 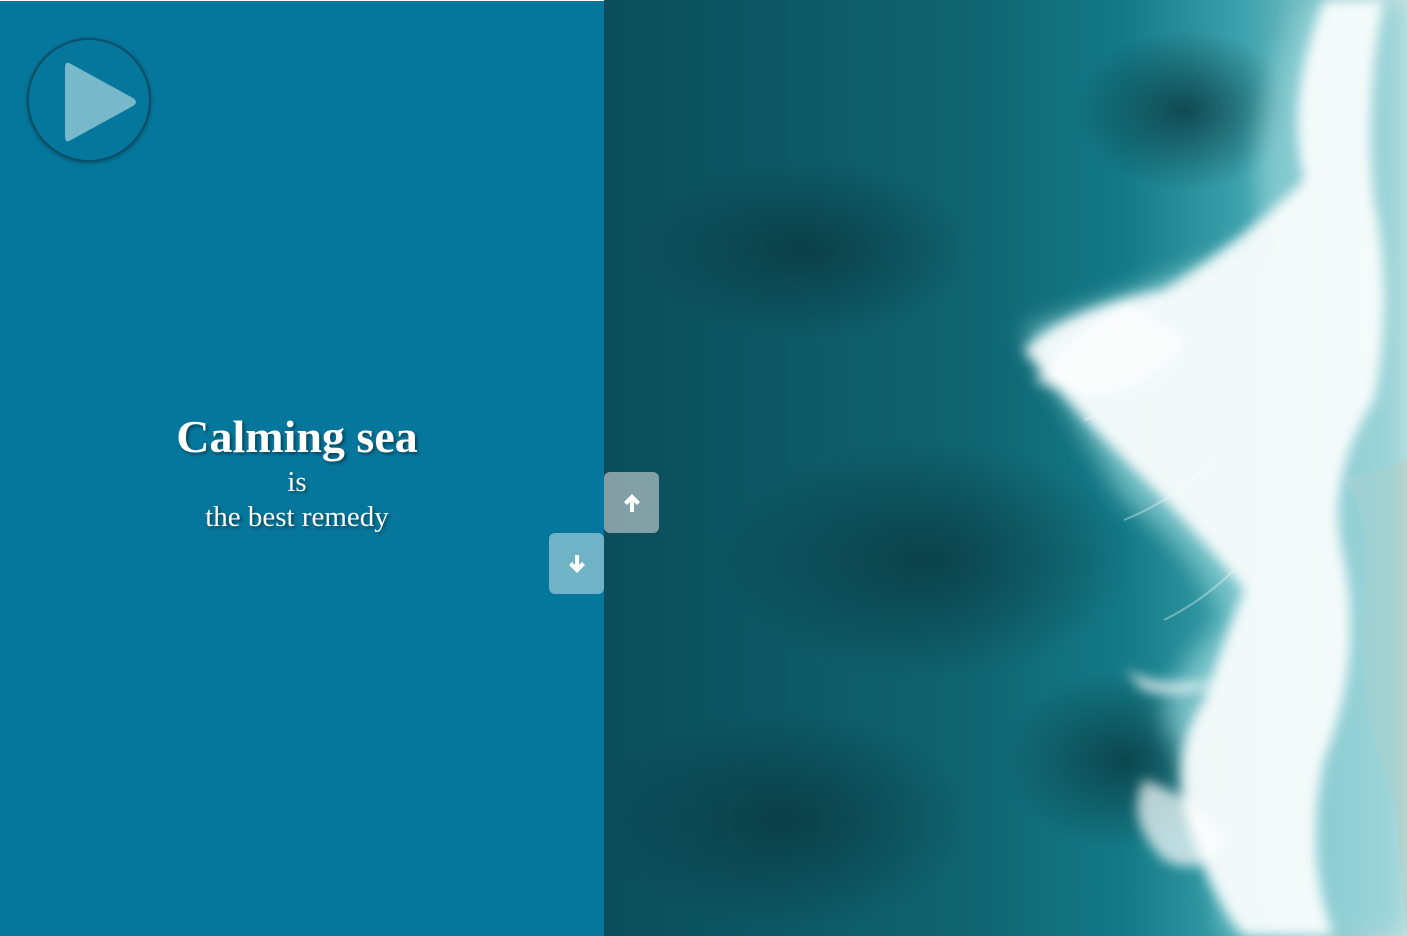 What do you see at coordinates (297, 517) in the screenshot?
I see `slide-subtitle-line-2: the best remedy` at bounding box center [297, 517].